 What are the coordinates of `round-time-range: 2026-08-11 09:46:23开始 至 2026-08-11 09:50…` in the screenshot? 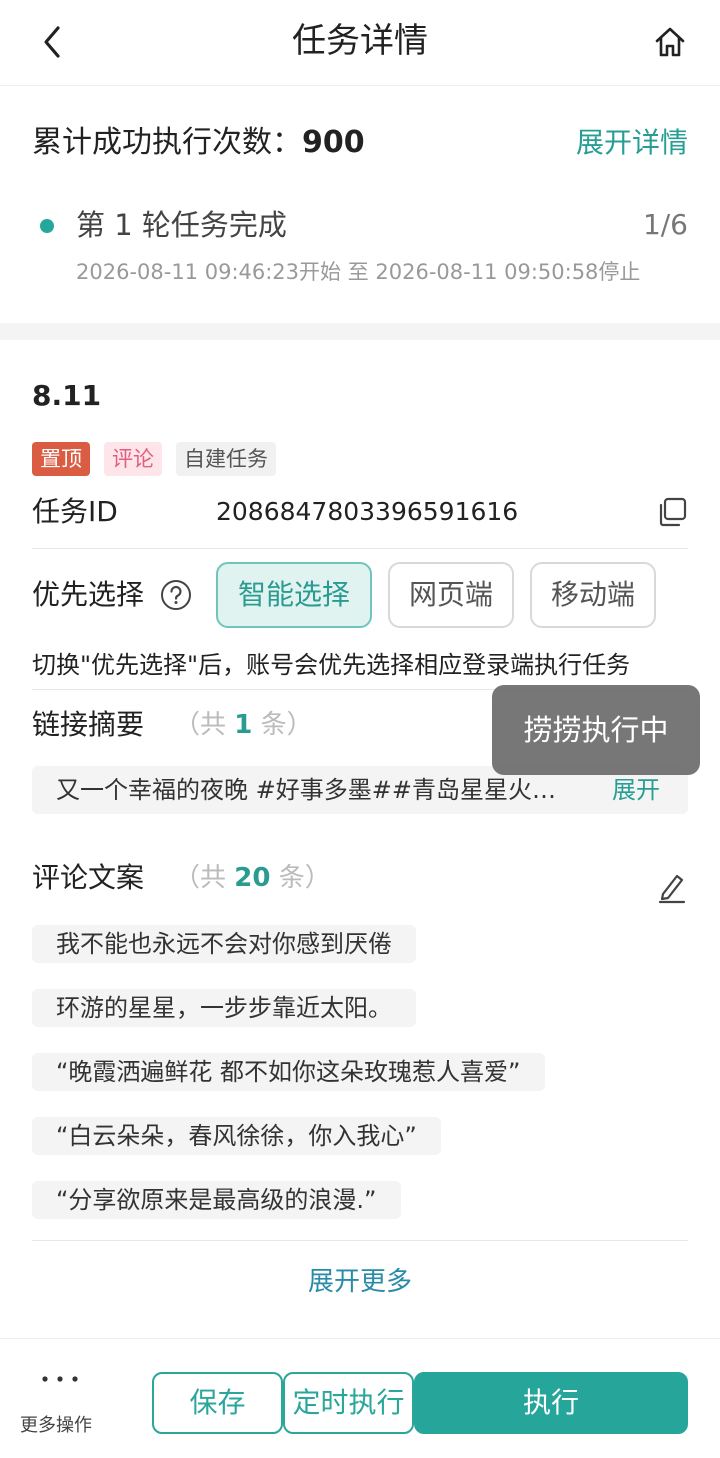 It's located at (358, 272).